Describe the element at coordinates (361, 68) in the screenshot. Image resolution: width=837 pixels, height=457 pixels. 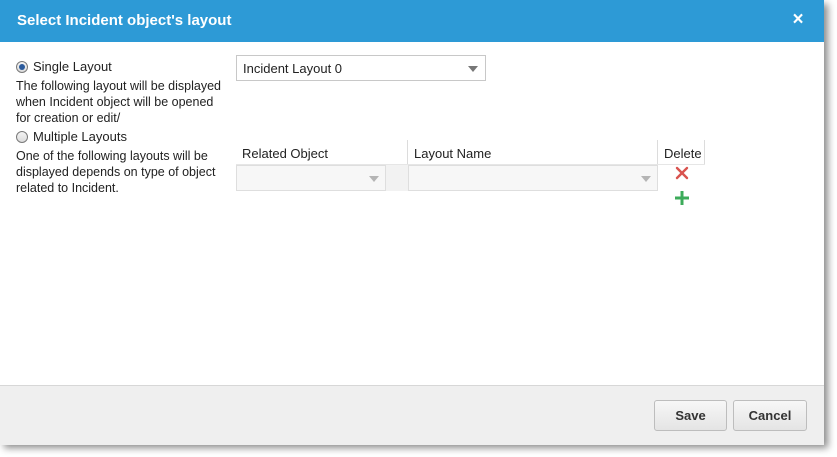
I see `single-layout-select: Incident Layout 0` at that location.